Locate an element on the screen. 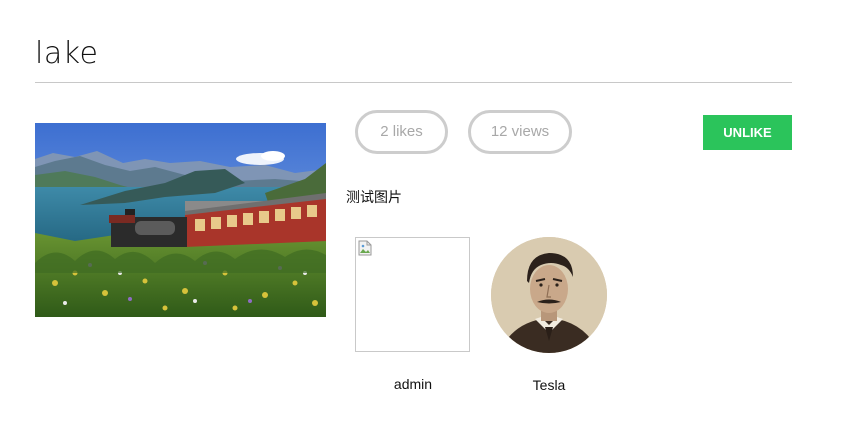  liker-name: Tesla is located at coordinates (549, 385).